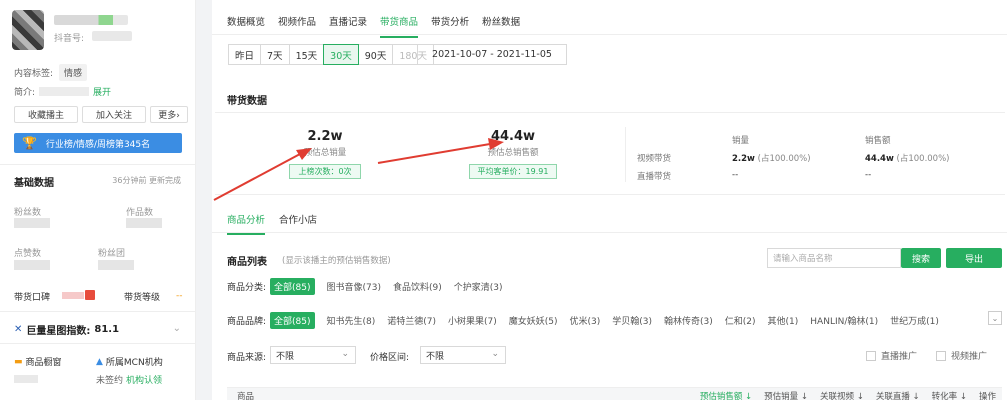 This screenshot has height=400, width=1007. What do you see at coordinates (463, 355) in the screenshot?
I see `price-select: 不限 ⌄` at bounding box center [463, 355].